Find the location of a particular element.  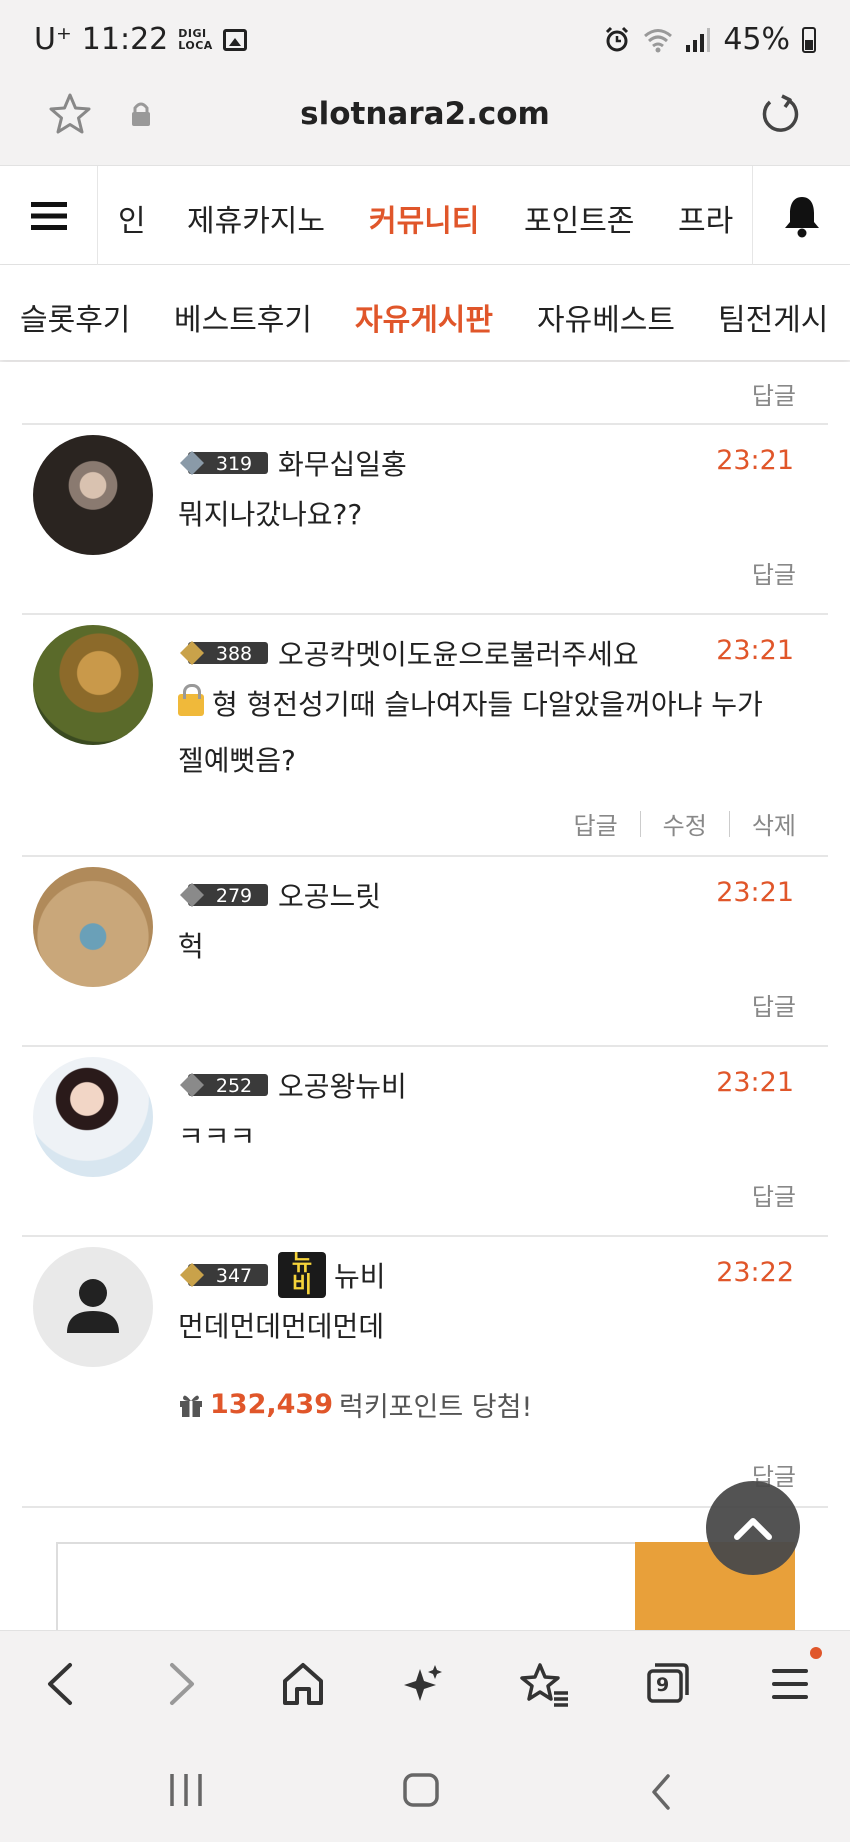

status-bar: U⁺ 11:22 DIGI LOCA 45% is located at coordinates (425, 40).